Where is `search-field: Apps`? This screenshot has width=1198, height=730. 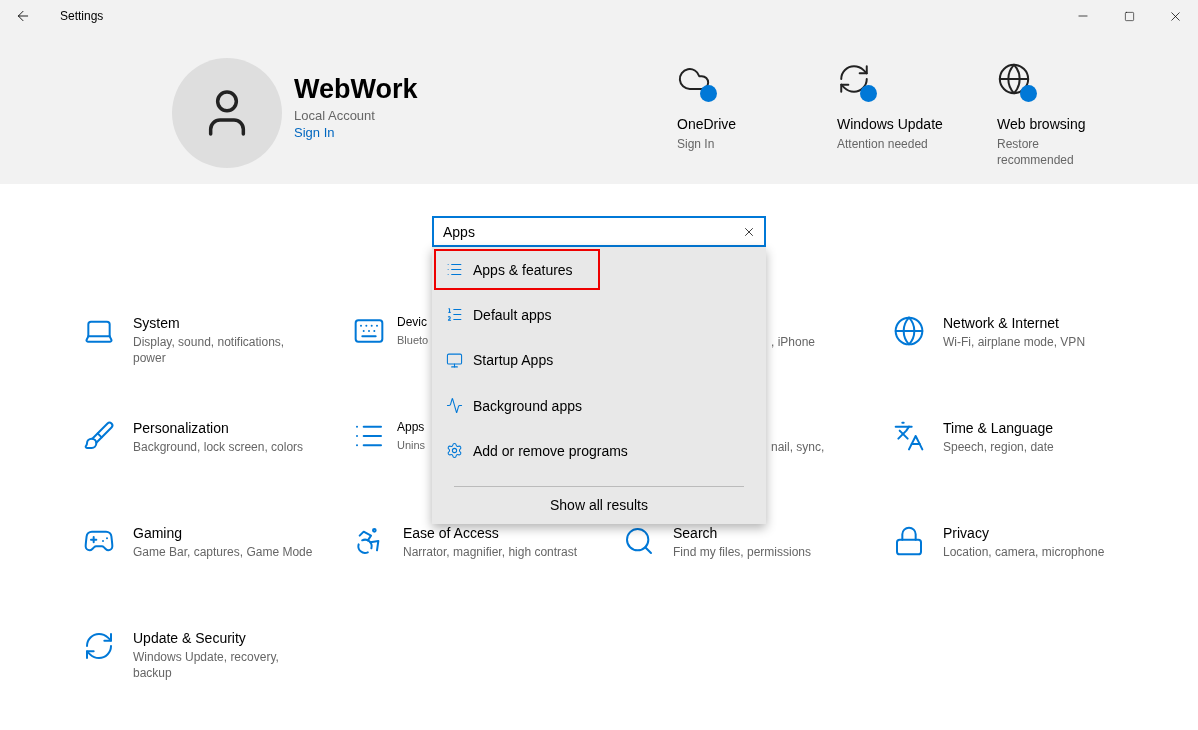
search-field: Apps is located at coordinates (599, 231).